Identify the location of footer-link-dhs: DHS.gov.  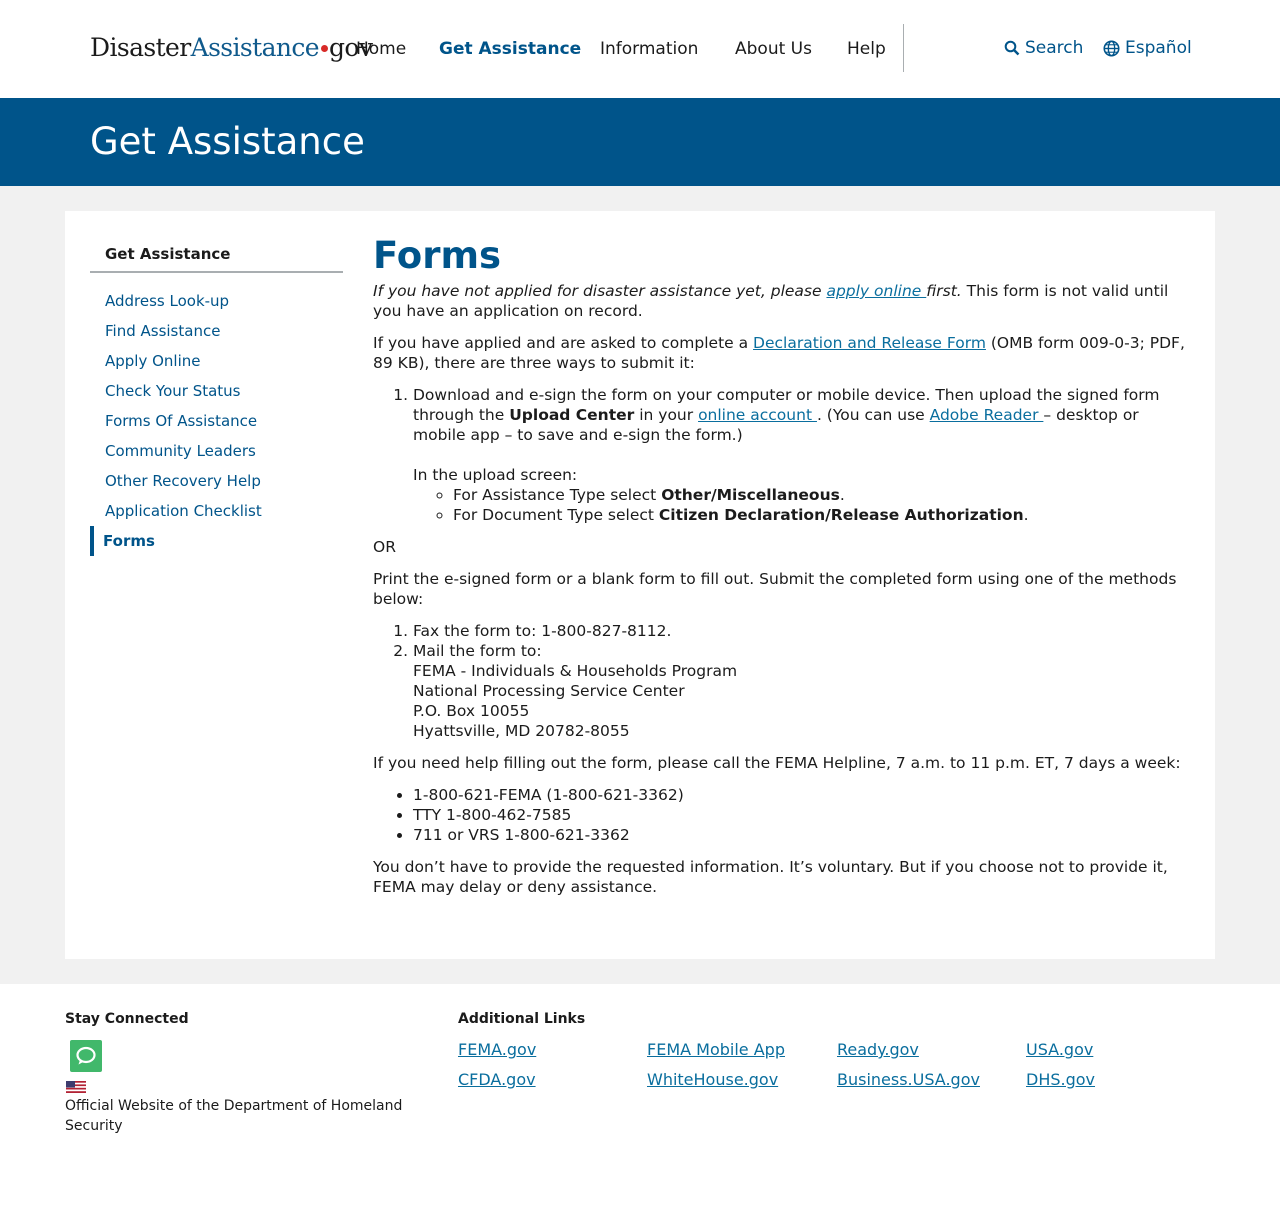
(1060, 1079).